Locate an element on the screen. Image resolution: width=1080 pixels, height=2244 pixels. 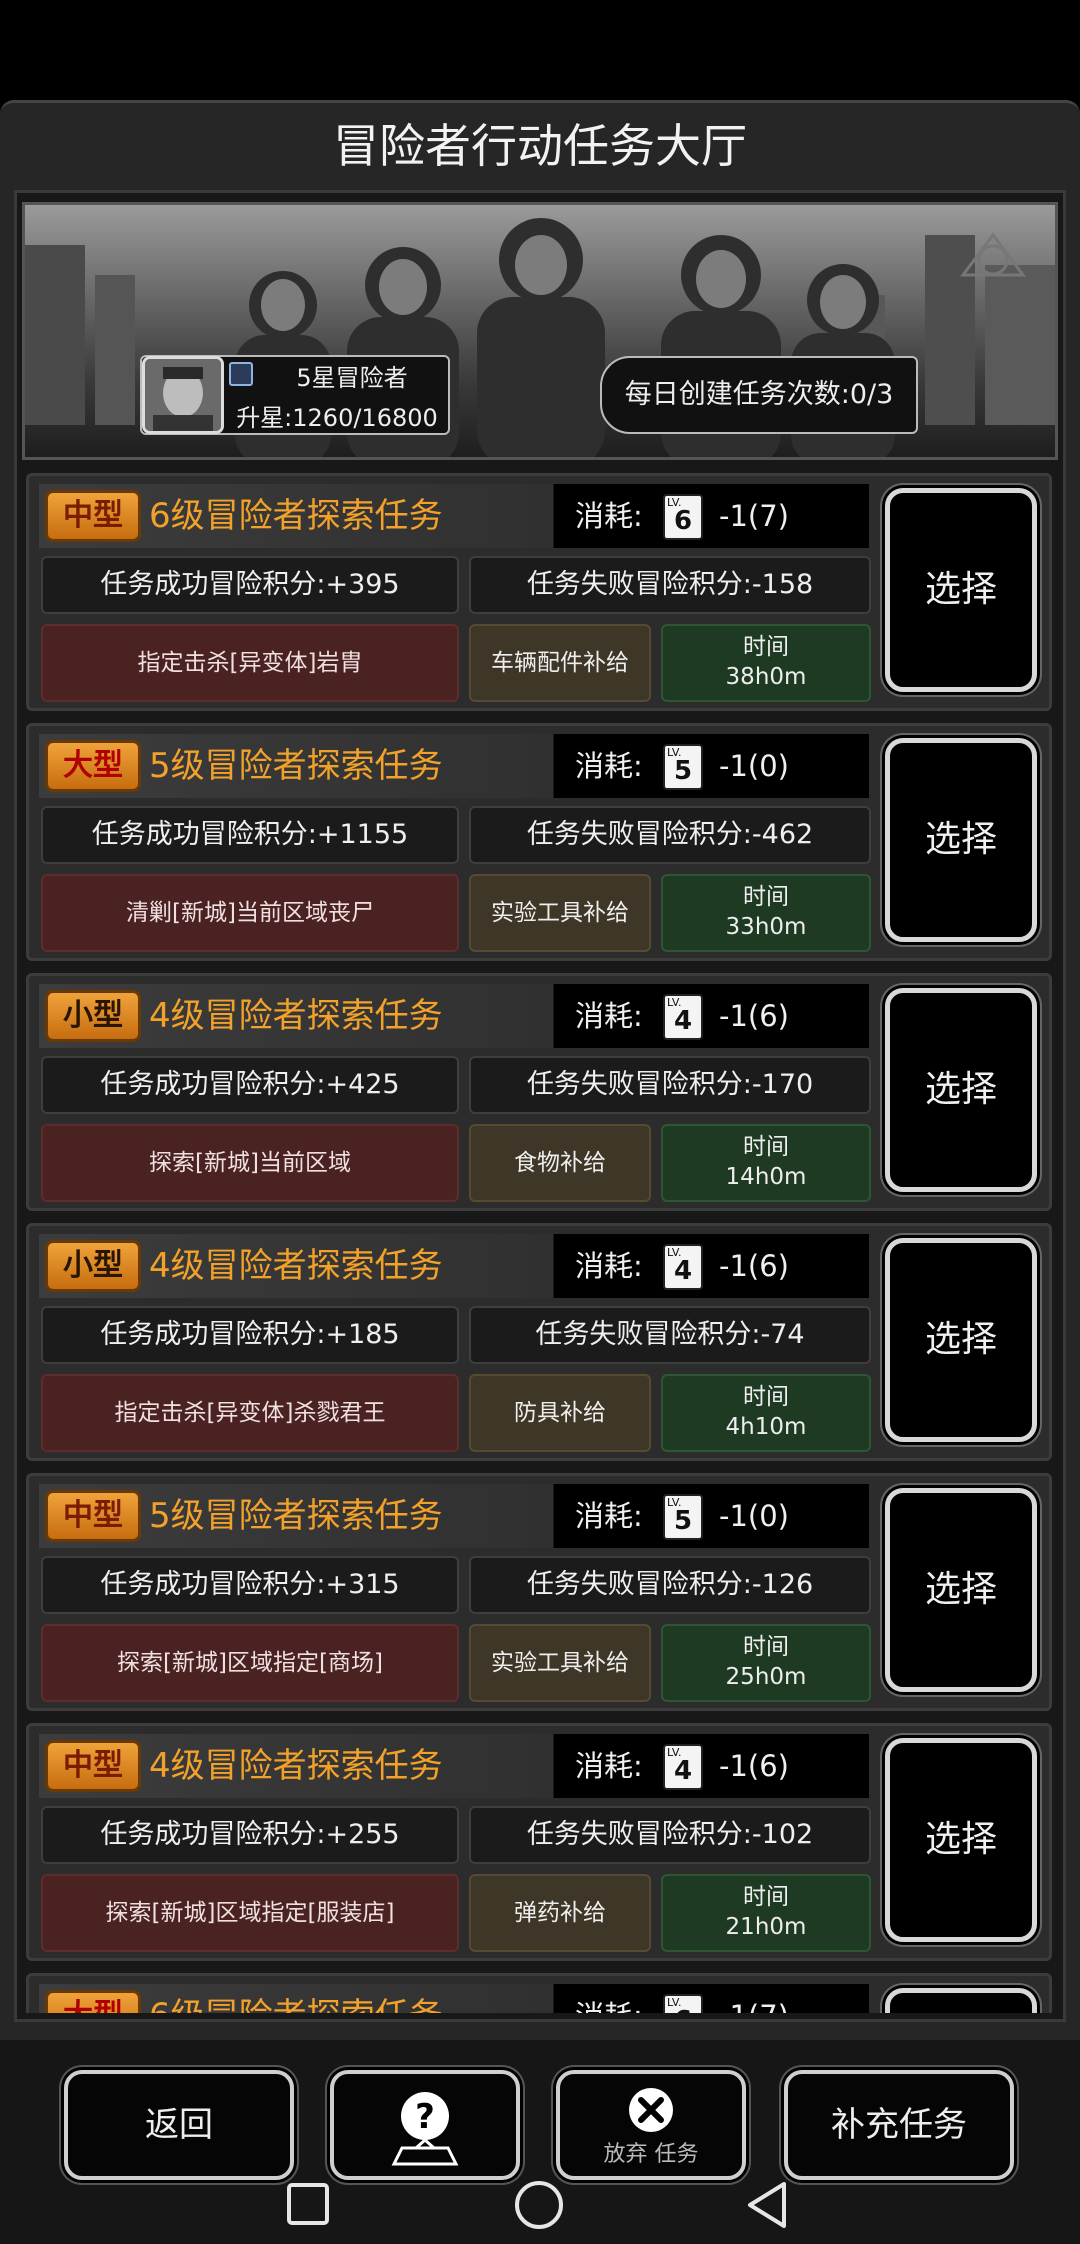
fail-points: 任务失败冒险积分:-74 is located at coordinates (670, 1335).